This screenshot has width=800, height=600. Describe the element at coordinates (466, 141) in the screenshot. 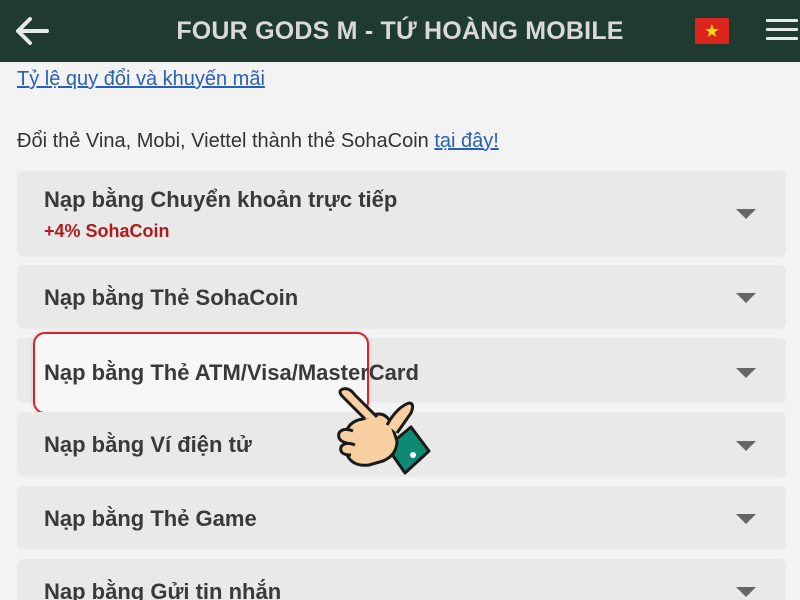

I see `card-exchange-link: tại đây!` at that location.